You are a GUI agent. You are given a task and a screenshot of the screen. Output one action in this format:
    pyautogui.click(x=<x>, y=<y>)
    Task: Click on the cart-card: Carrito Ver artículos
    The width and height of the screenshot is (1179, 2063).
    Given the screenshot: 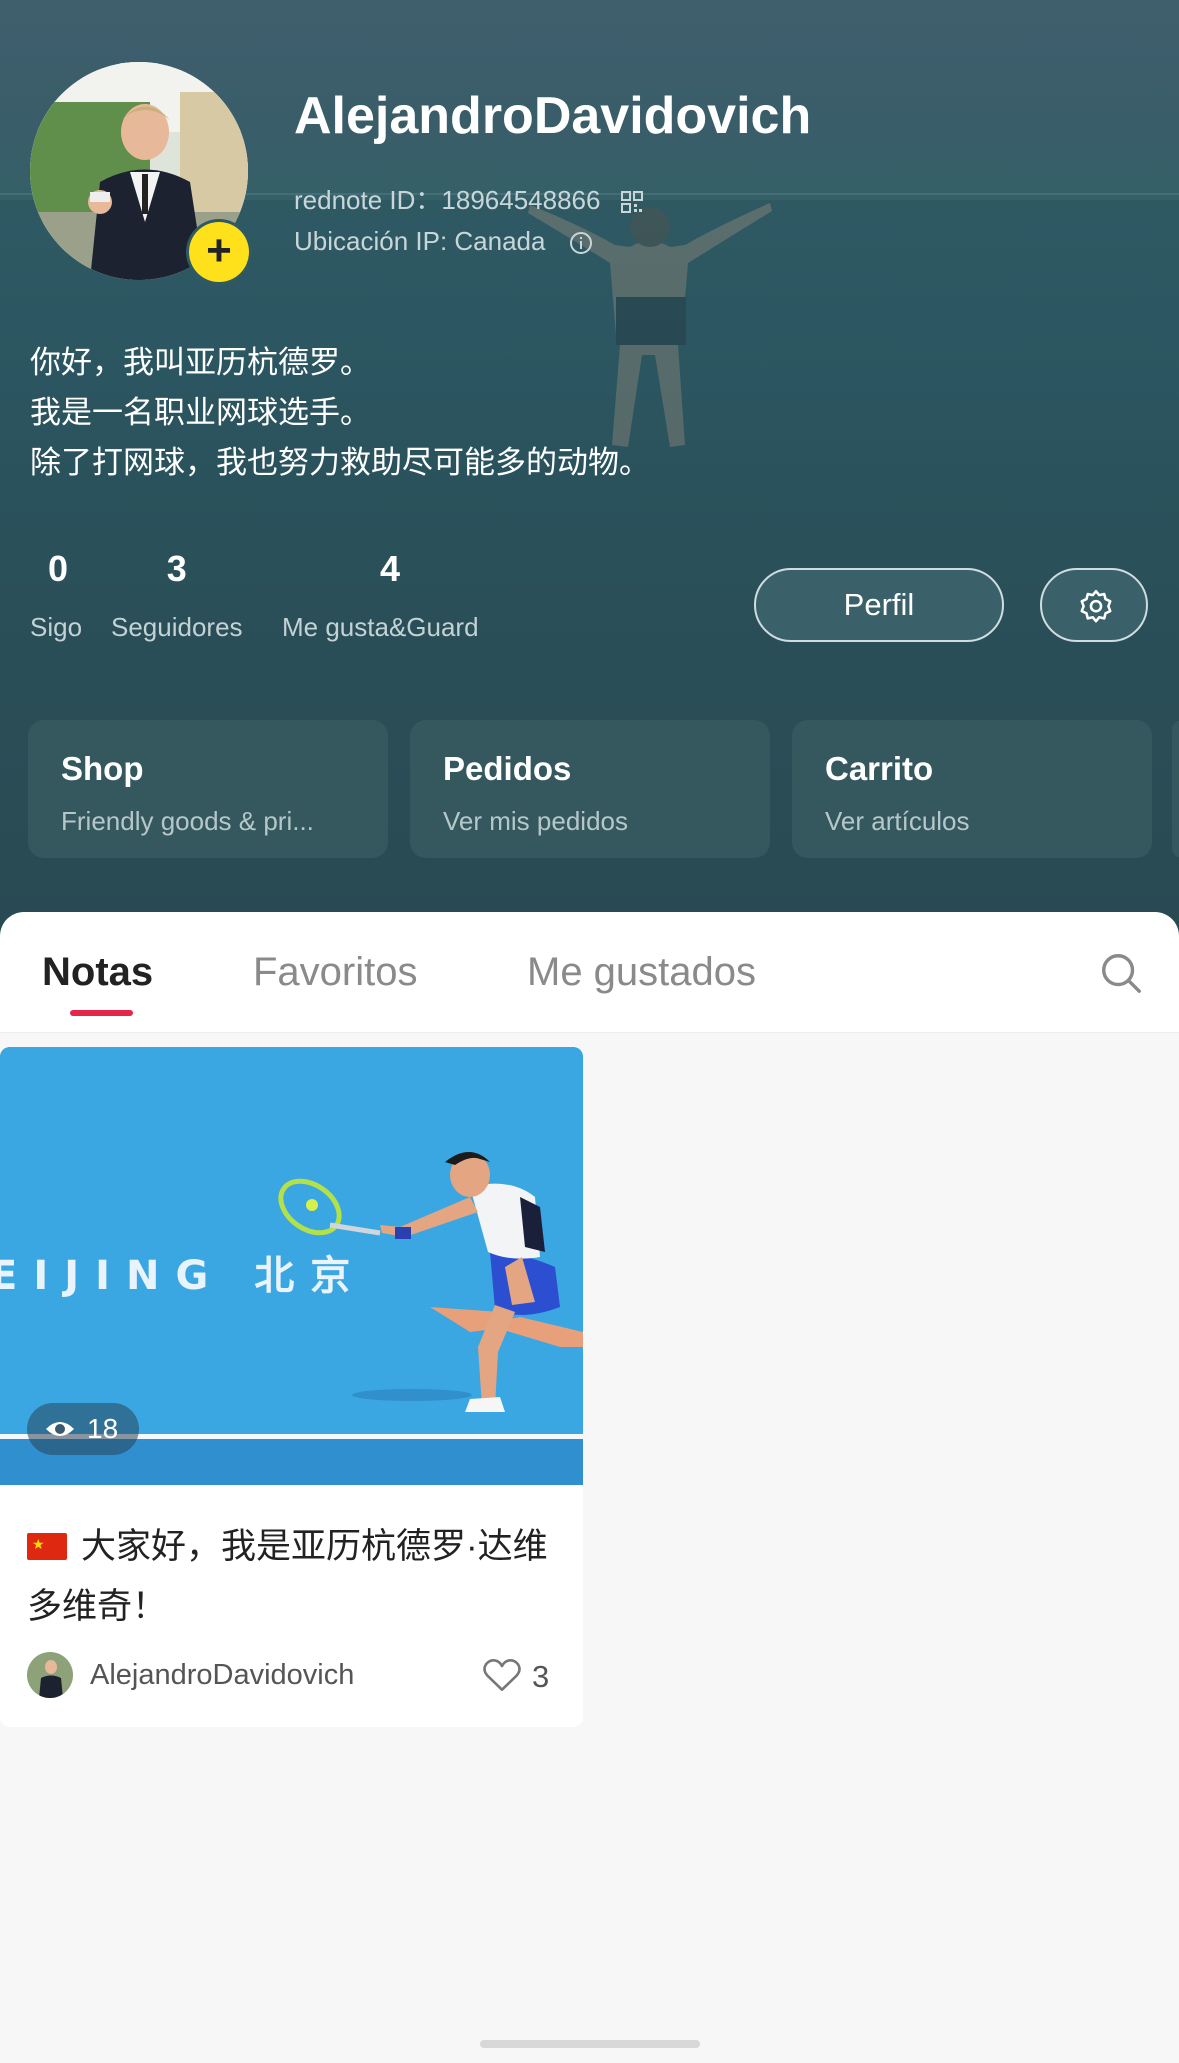 What is the action you would take?
    pyautogui.click(x=972, y=789)
    